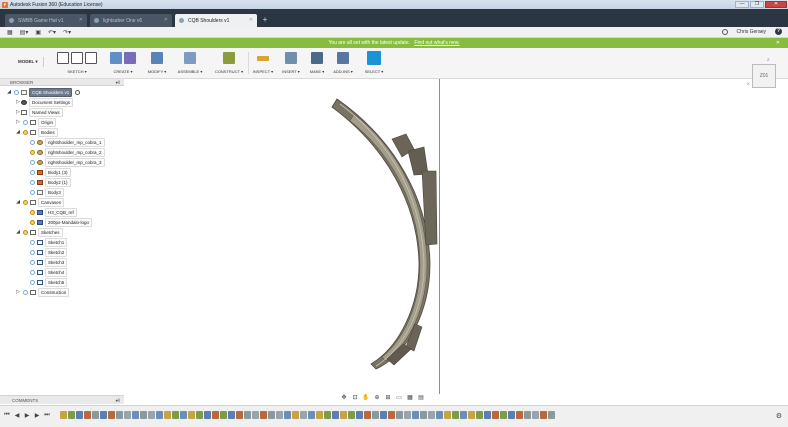  Describe the element at coordinates (757, 4) in the screenshot. I see `maximize-button: ❐` at that location.